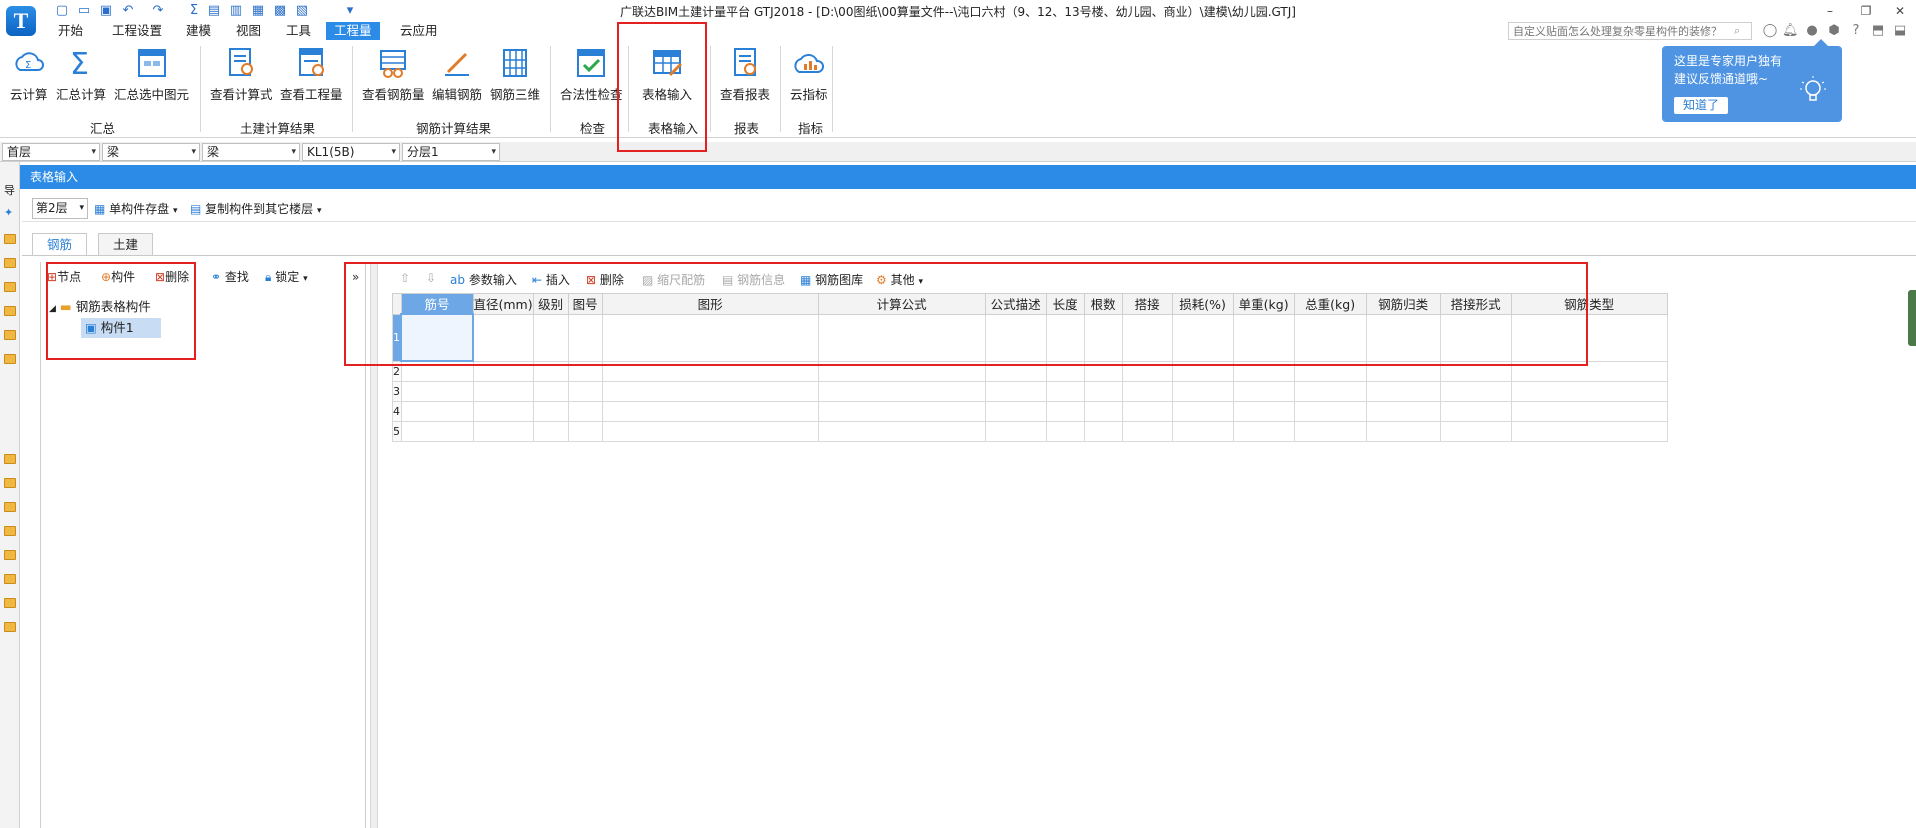  What do you see at coordinates (62, 11) in the screenshot?
I see `new-file-icon: ▢` at bounding box center [62, 11].